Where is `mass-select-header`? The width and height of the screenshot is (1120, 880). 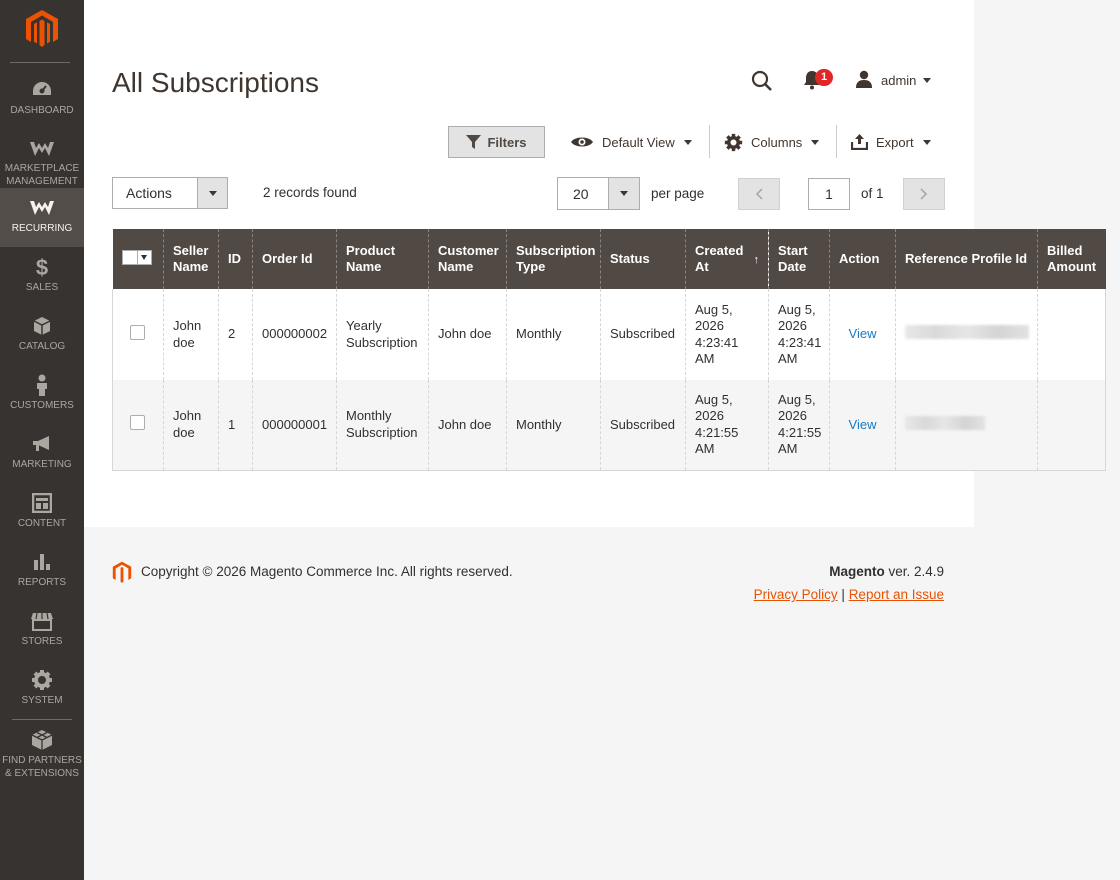 mass-select-header is located at coordinates (138, 259).